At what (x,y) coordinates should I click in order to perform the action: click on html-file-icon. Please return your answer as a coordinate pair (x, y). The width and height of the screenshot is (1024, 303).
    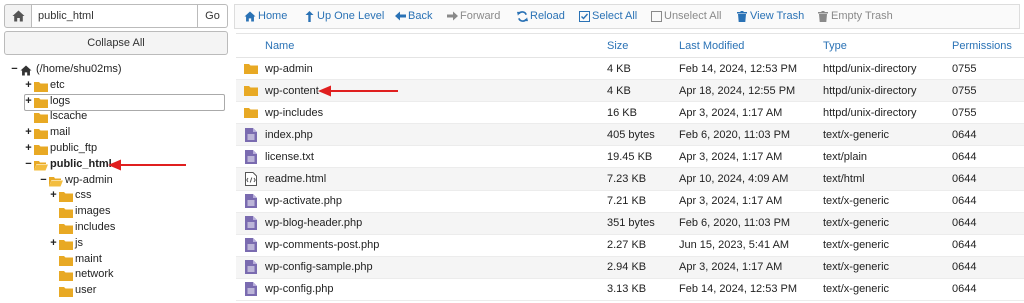
    Looking at the image, I should click on (250, 179).